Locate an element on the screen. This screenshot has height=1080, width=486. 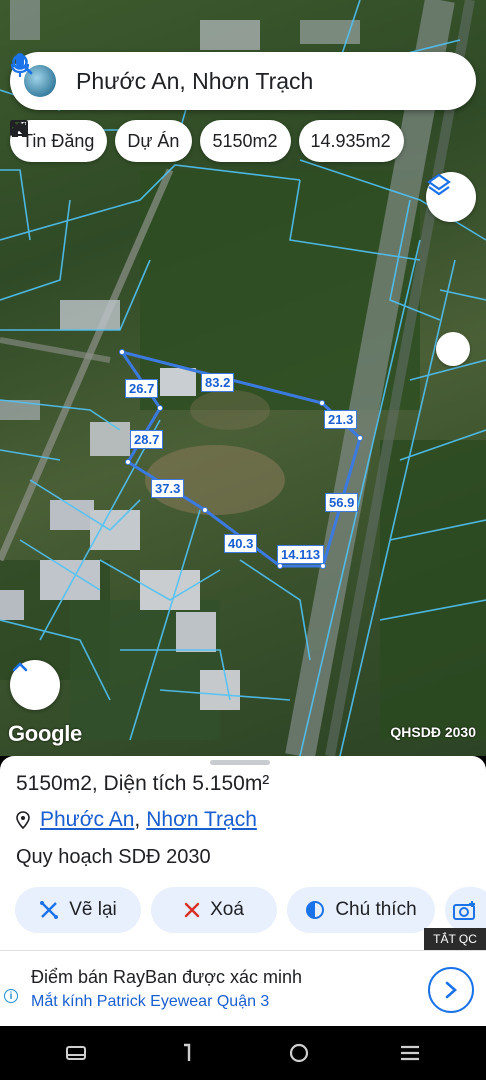
filter-chips: Tin Đăng Dự Án 5150m2 14.935m2 is located at coordinates (207, 141).